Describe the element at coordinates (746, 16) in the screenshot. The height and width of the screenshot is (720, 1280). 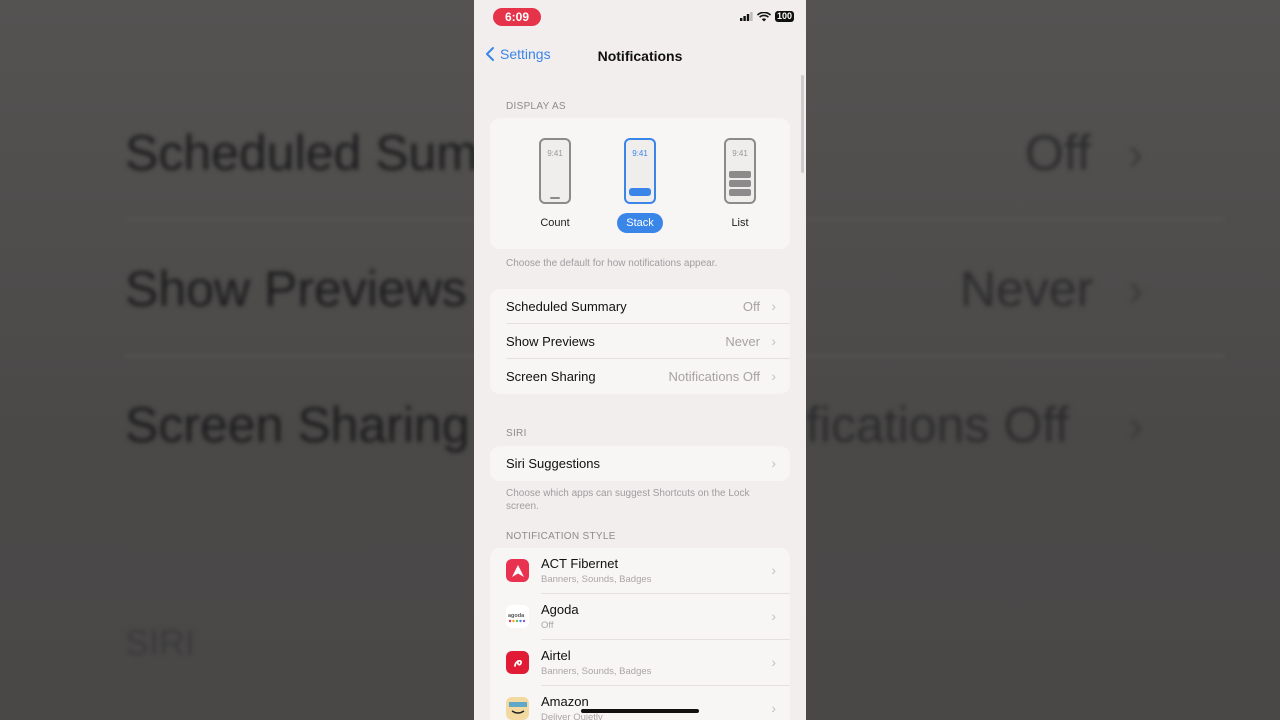
I see `cellular-signal-icon` at that location.